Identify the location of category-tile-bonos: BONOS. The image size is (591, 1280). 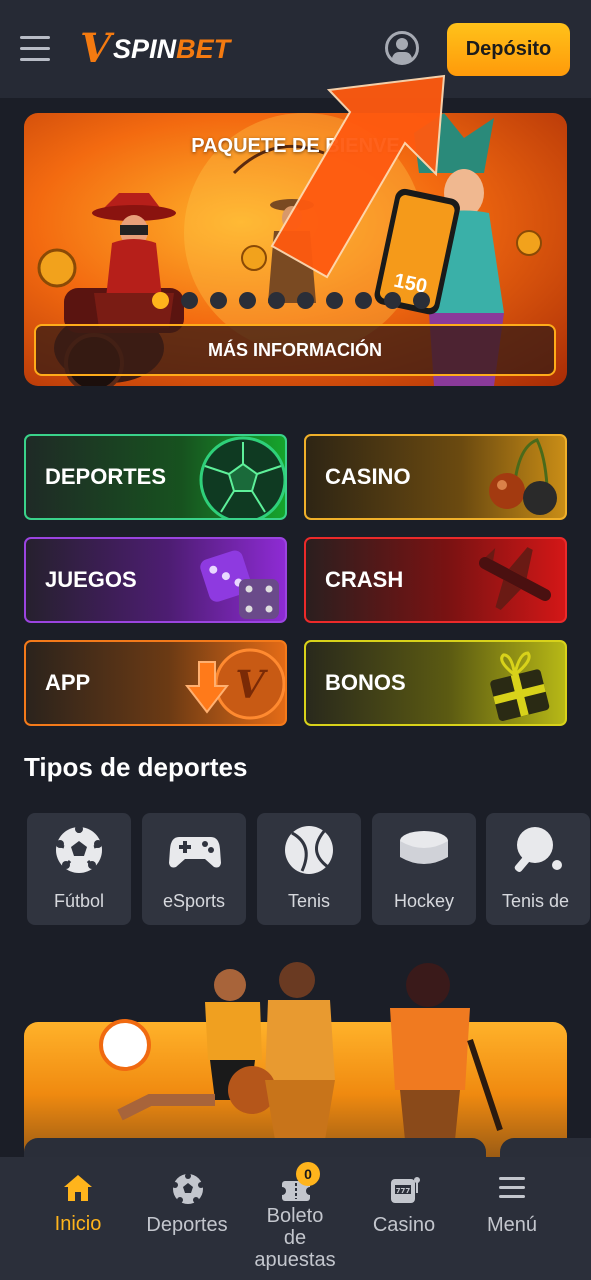
(435, 683).